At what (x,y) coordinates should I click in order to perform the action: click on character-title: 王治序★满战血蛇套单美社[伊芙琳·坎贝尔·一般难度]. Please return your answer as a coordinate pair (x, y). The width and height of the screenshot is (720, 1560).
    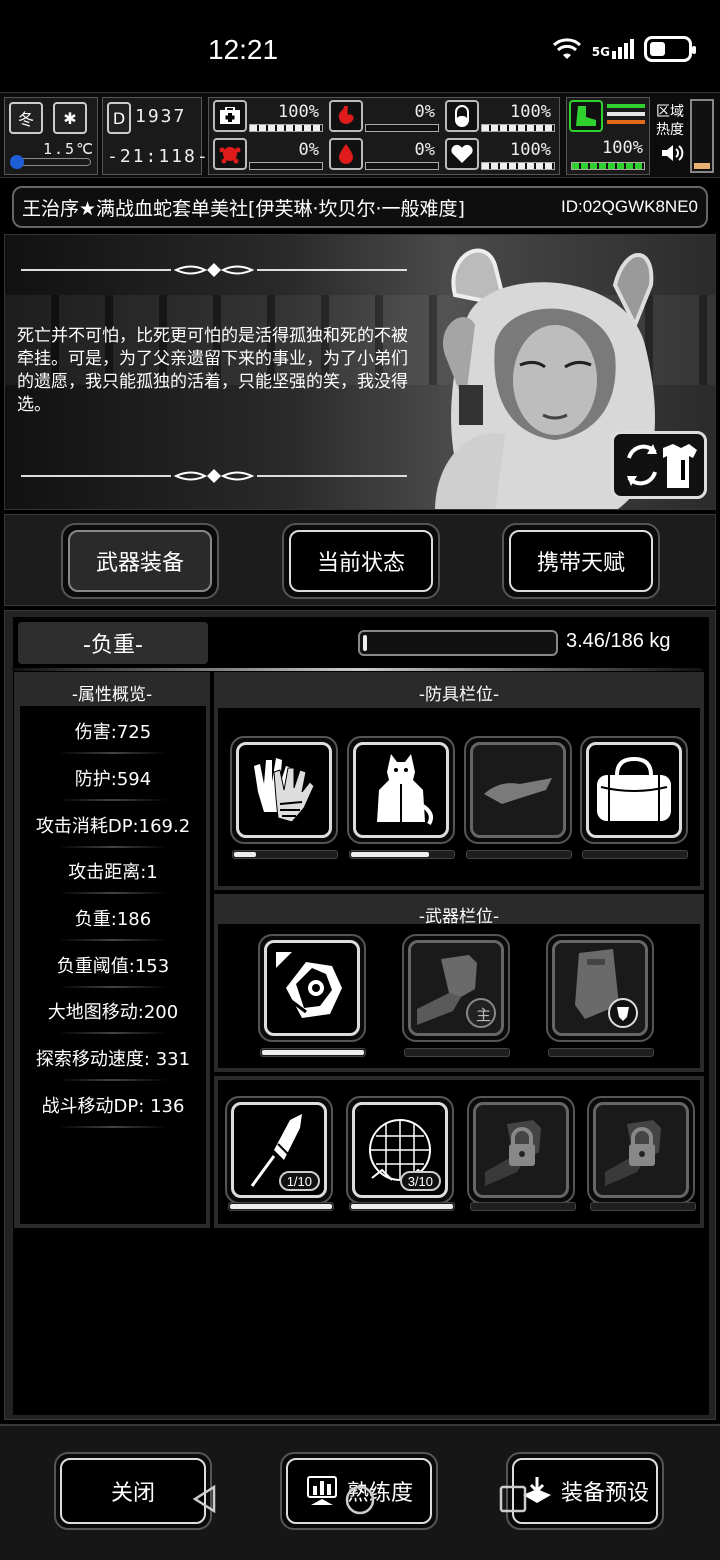
    Looking at the image, I should click on (243, 208).